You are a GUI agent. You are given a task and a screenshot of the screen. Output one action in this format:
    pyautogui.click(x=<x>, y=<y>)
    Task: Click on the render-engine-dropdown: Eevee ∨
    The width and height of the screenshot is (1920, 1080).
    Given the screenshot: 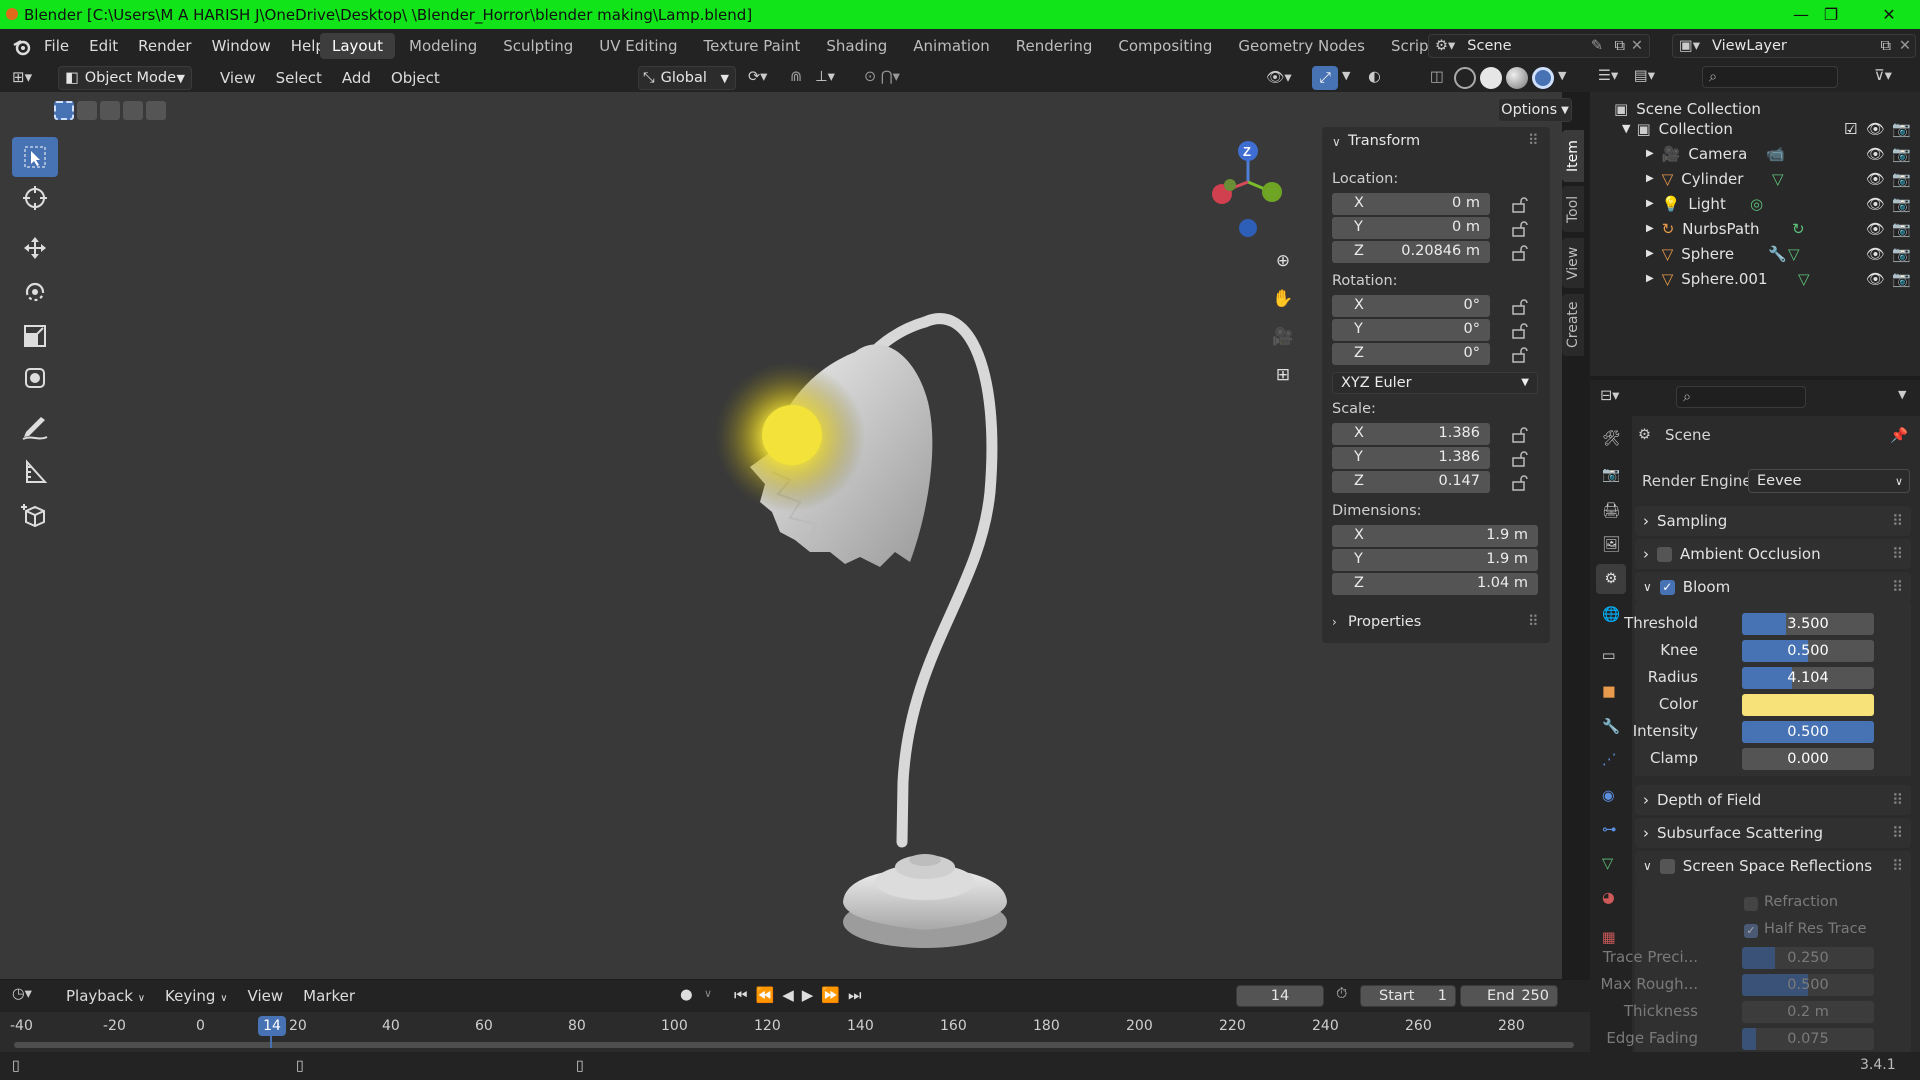 What is the action you would take?
    pyautogui.click(x=1829, y=481)
    